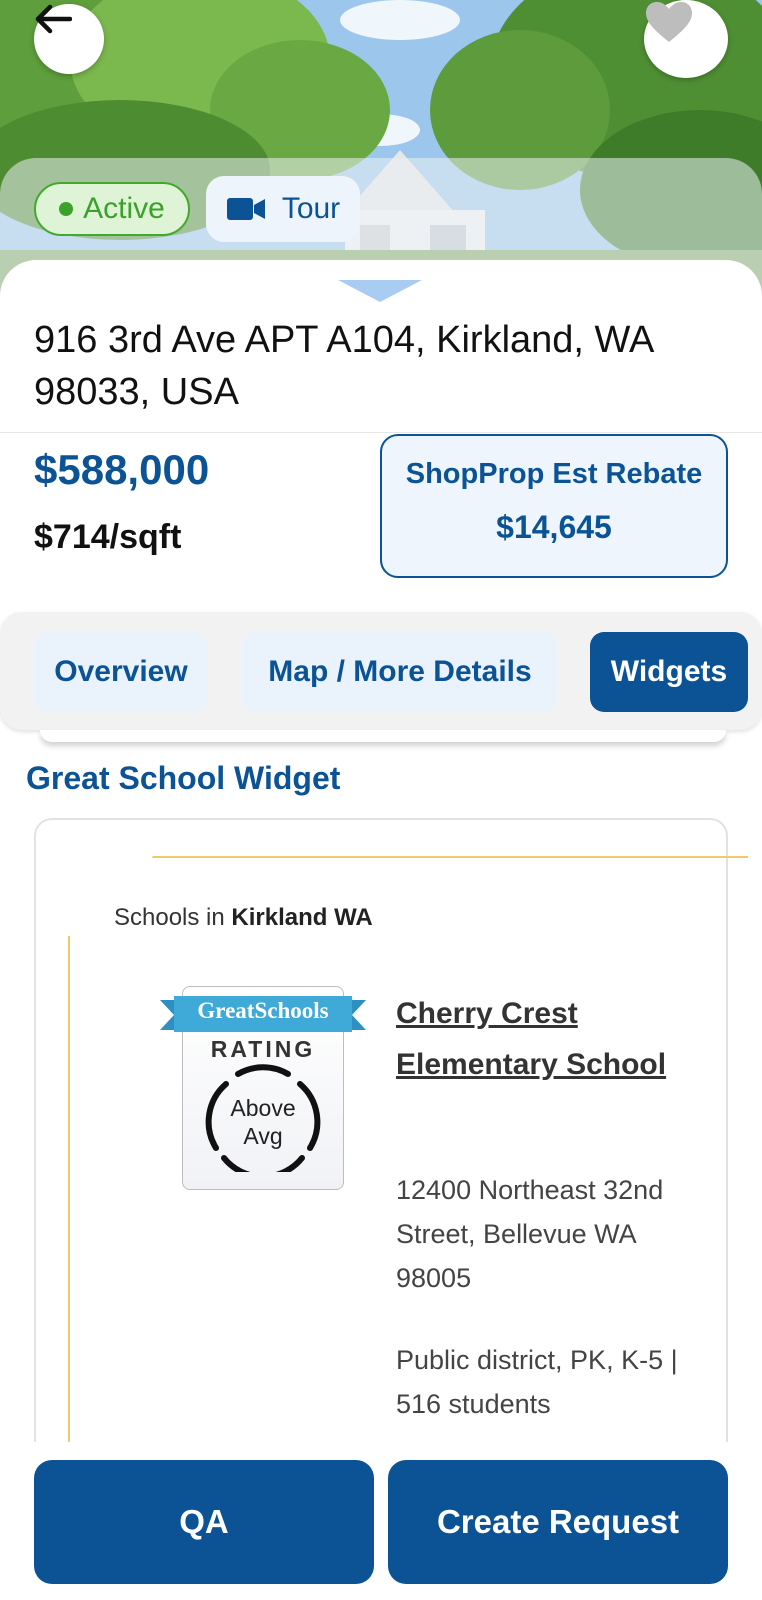 The height and width of the screenshot is (1600, 762). Describe the element at coordinates (124, 208) in the screenshot. I see `active-status-label: Active` at that location.